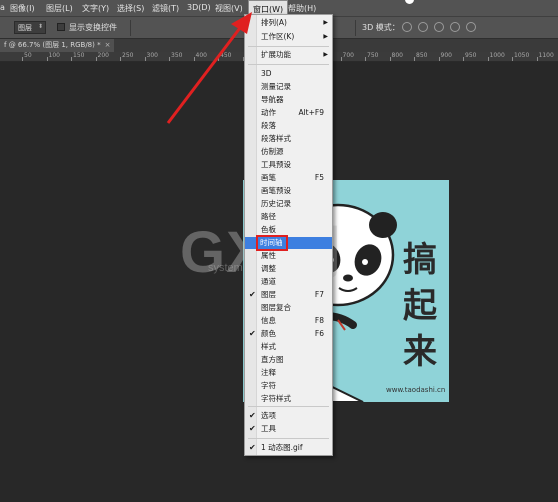  I want to click on menu-fragment: a, so click(2, 7).